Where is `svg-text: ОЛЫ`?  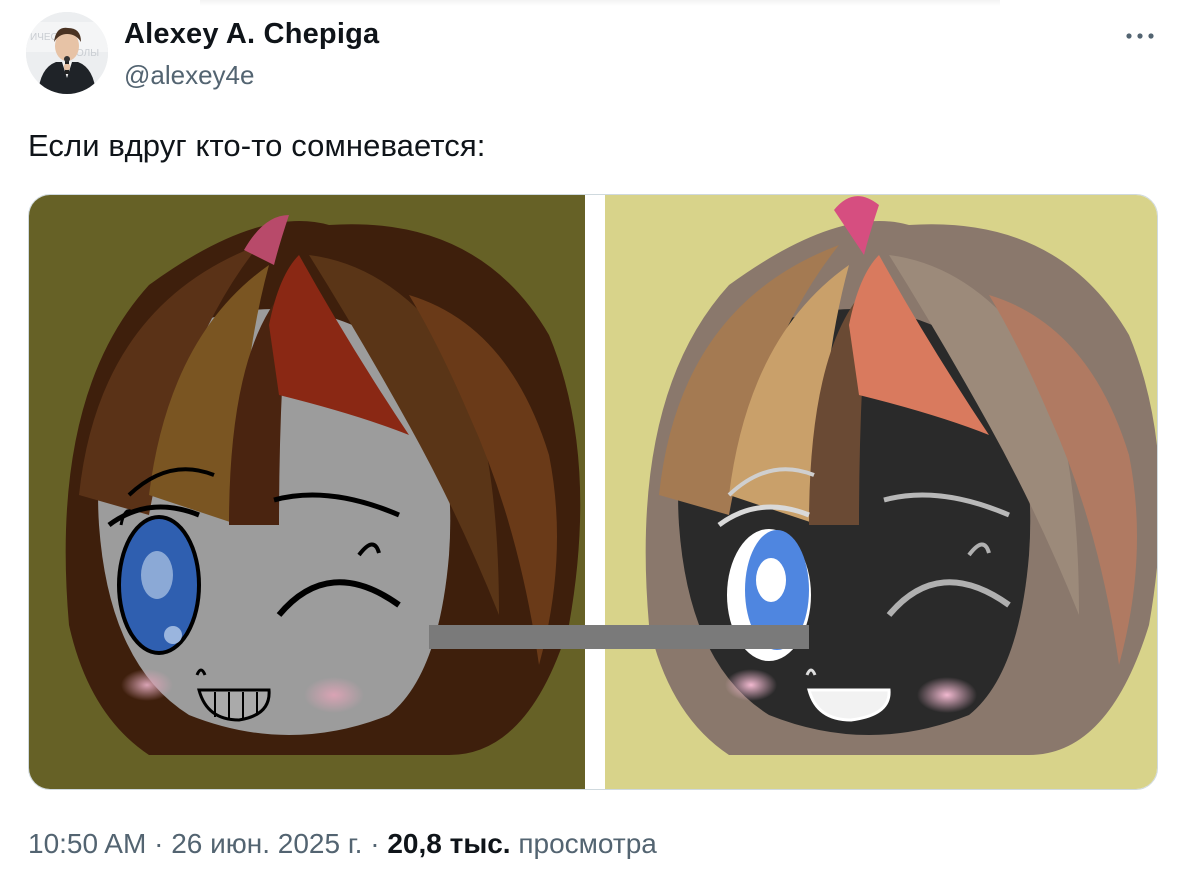
svg-text: ОЛЫ is located at coordinates (87, 53).